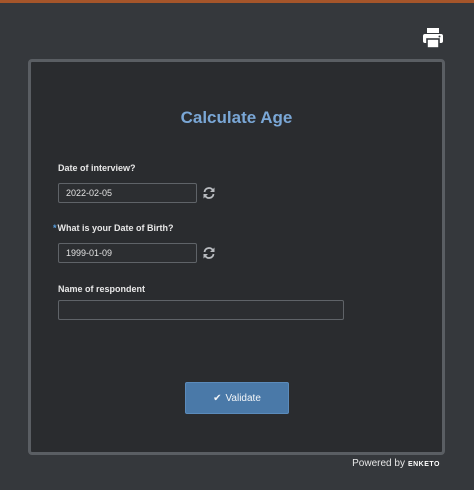 This screenshot has height=490, width=474. Describe the element at coordinates (237, 1) in the screenshot. I see `top-accent-bar` at that location.